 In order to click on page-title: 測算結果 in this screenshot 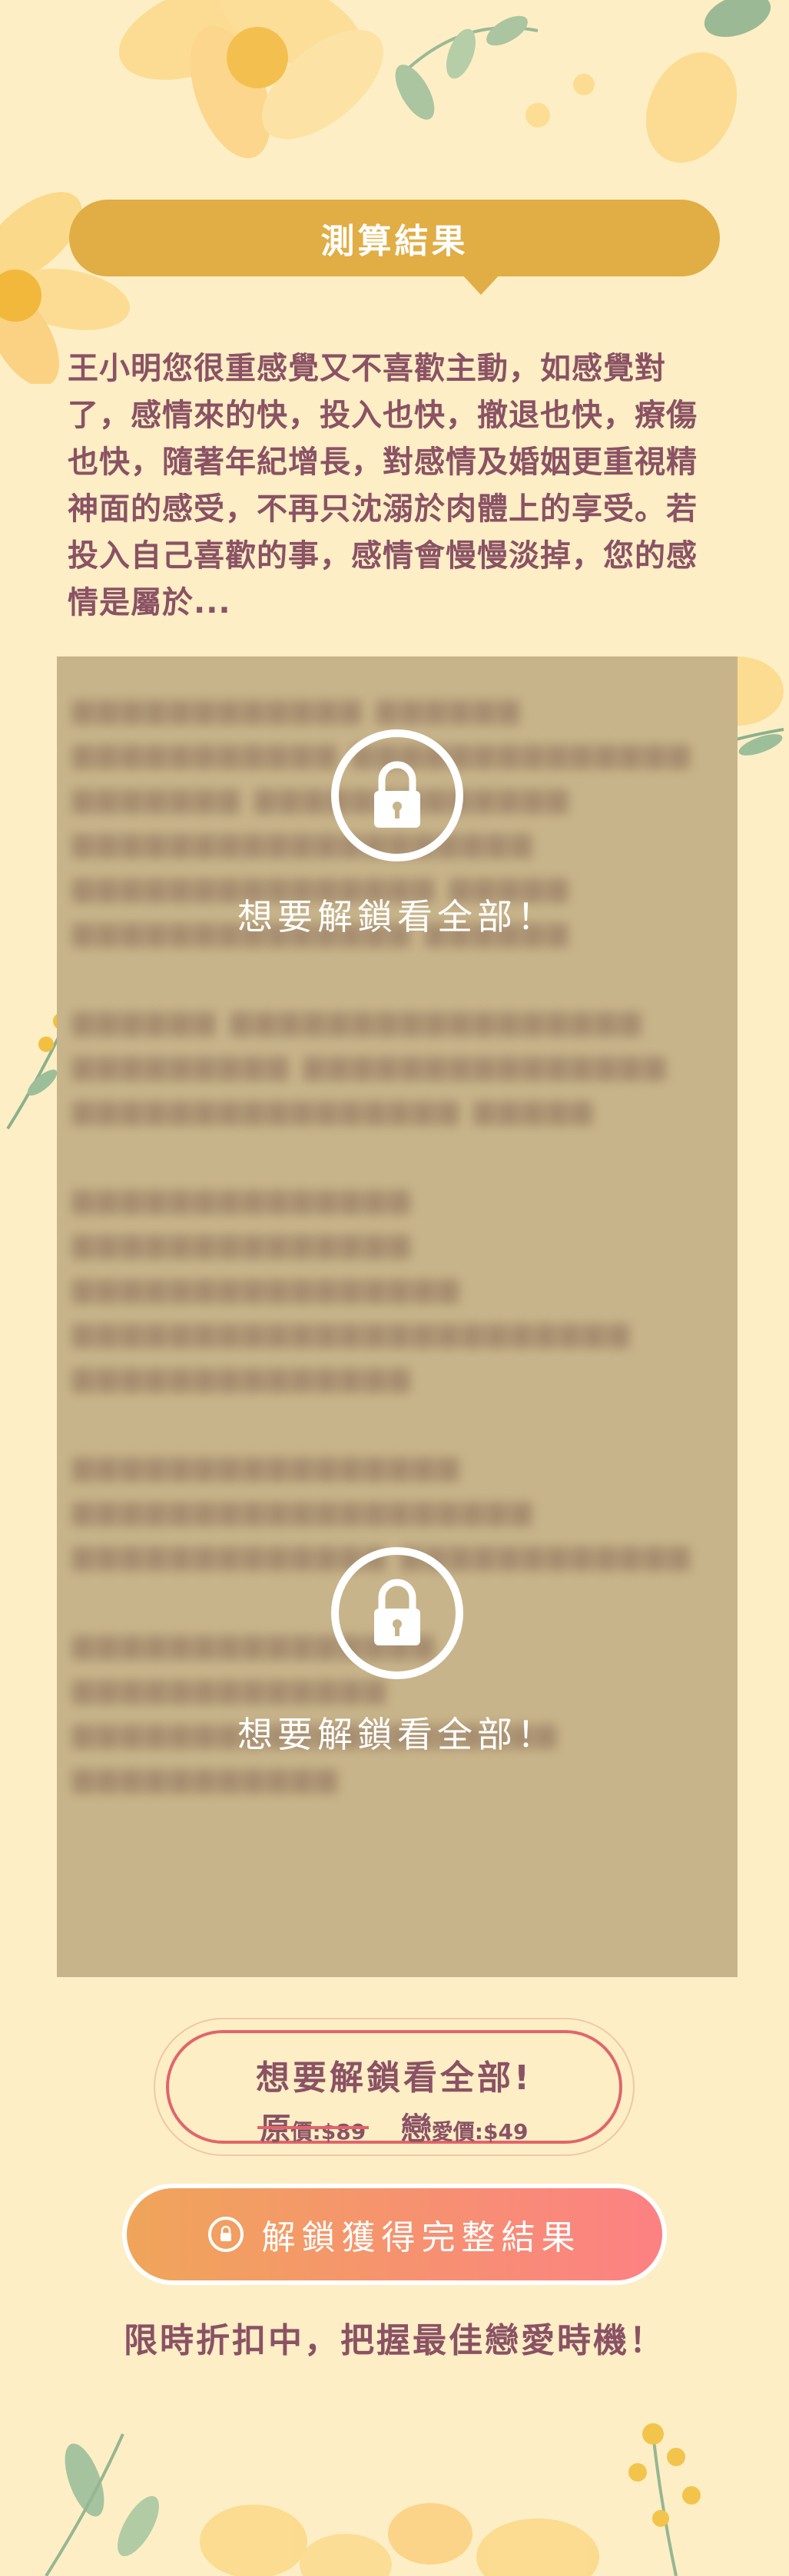, I will do `click(394, 238)`.